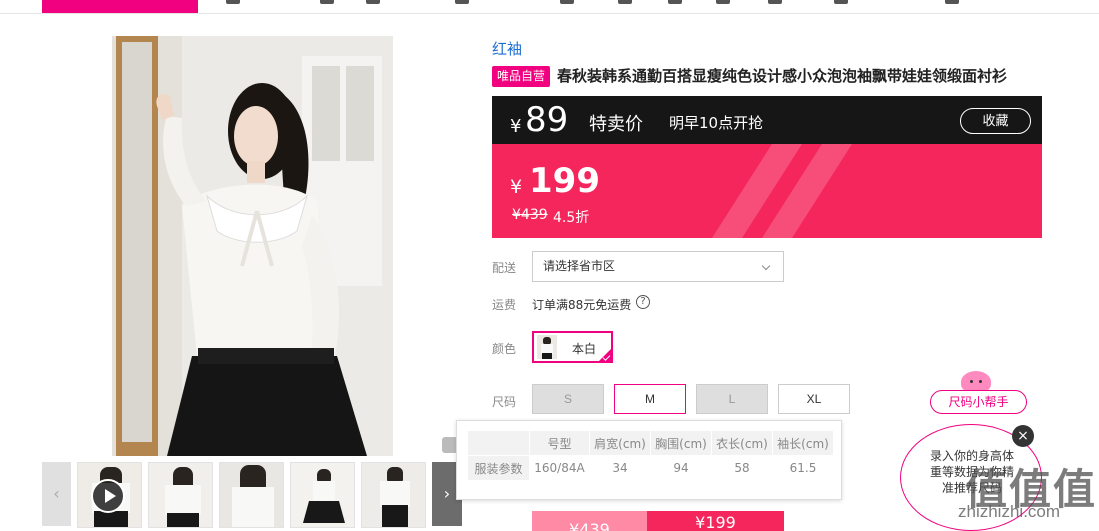 This screenshot has width=1099, height=531. I want to click on table-header-row: 号型 肩宽(cm) 胸围(cm) 衣长(cm) 袖长(cm), so click(650, 443).